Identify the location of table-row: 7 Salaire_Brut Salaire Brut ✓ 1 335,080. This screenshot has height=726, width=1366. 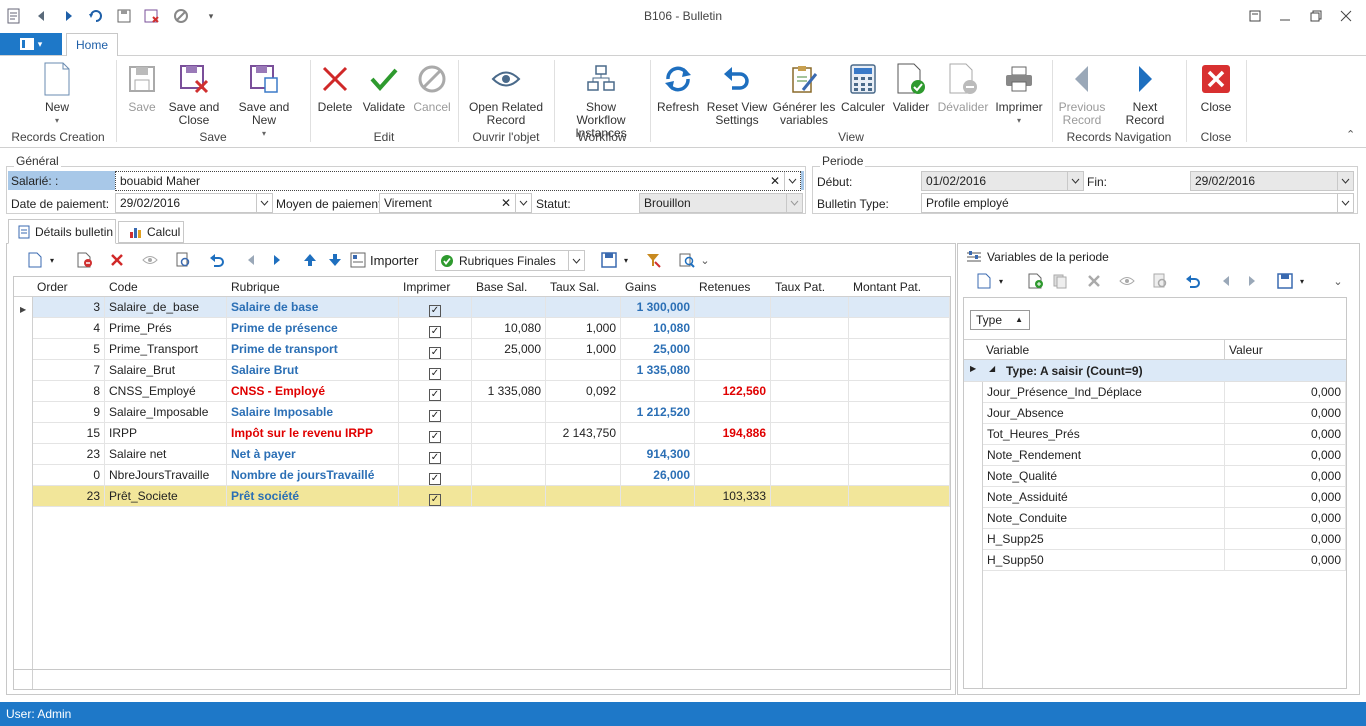
(491, 370).